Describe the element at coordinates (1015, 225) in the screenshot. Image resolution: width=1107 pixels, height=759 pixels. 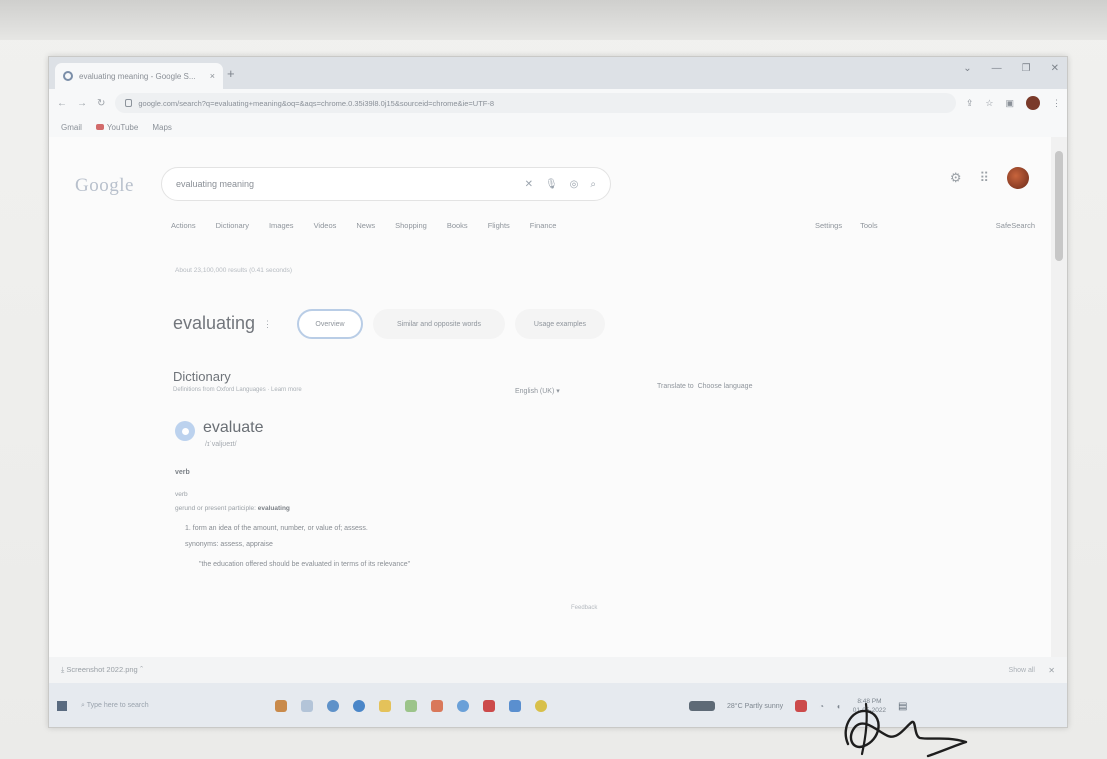
I see `safesearch-toggle: SafeSearch` at that location.